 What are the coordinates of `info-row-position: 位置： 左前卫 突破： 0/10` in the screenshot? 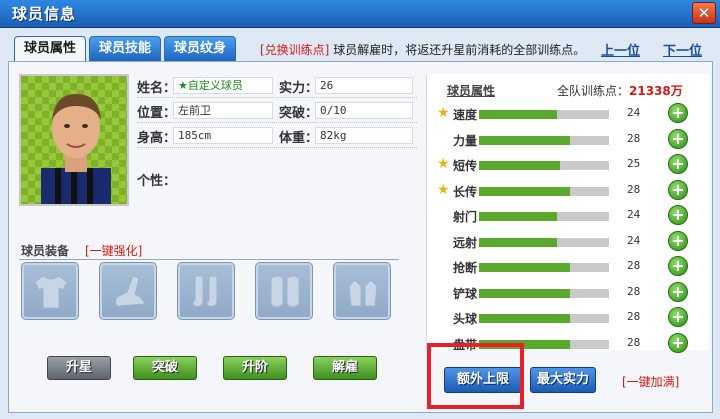 It's located at (277, 111).